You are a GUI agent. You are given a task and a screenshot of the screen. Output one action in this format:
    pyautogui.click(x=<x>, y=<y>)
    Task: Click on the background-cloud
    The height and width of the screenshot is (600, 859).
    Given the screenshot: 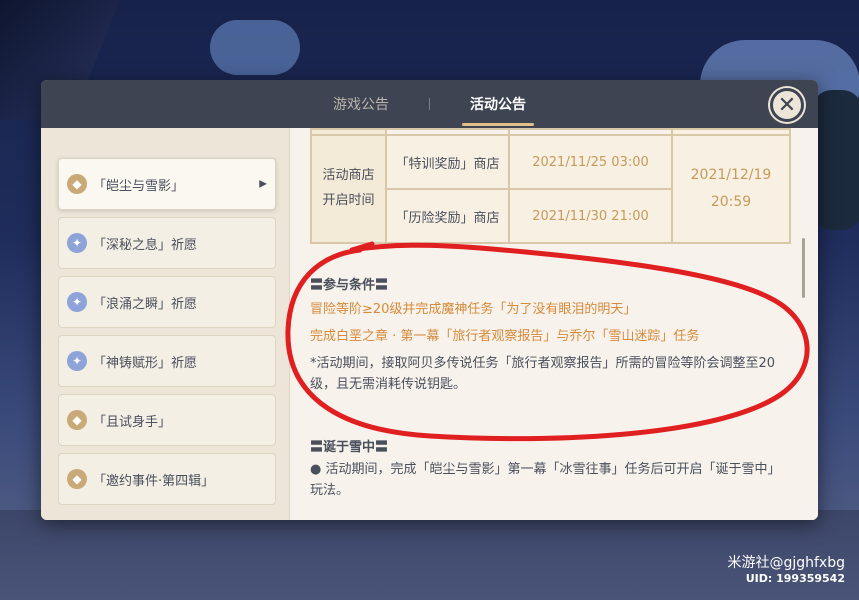 What is the action you would take?
    pyautogui.click(x=255, y=47)
    